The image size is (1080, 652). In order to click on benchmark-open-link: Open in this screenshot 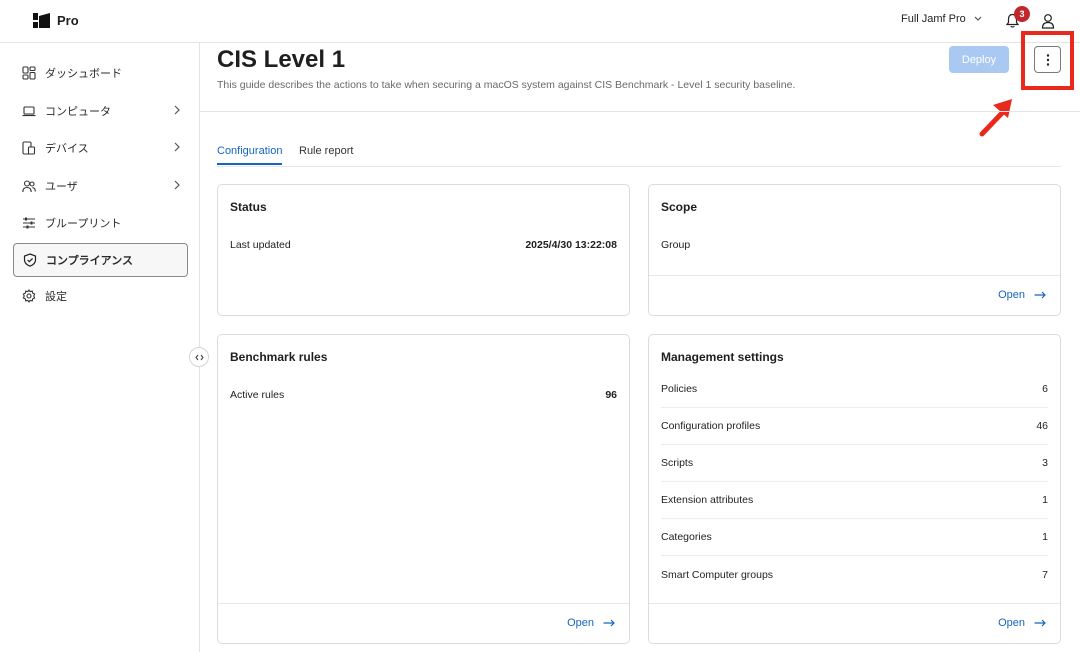, I will do `click(591, 623)`.